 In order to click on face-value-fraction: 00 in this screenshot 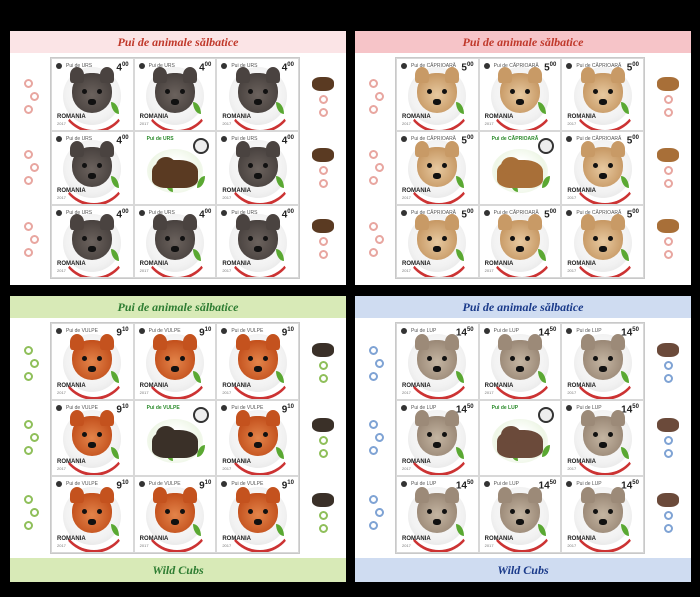, I will do `click(553, 211)`.